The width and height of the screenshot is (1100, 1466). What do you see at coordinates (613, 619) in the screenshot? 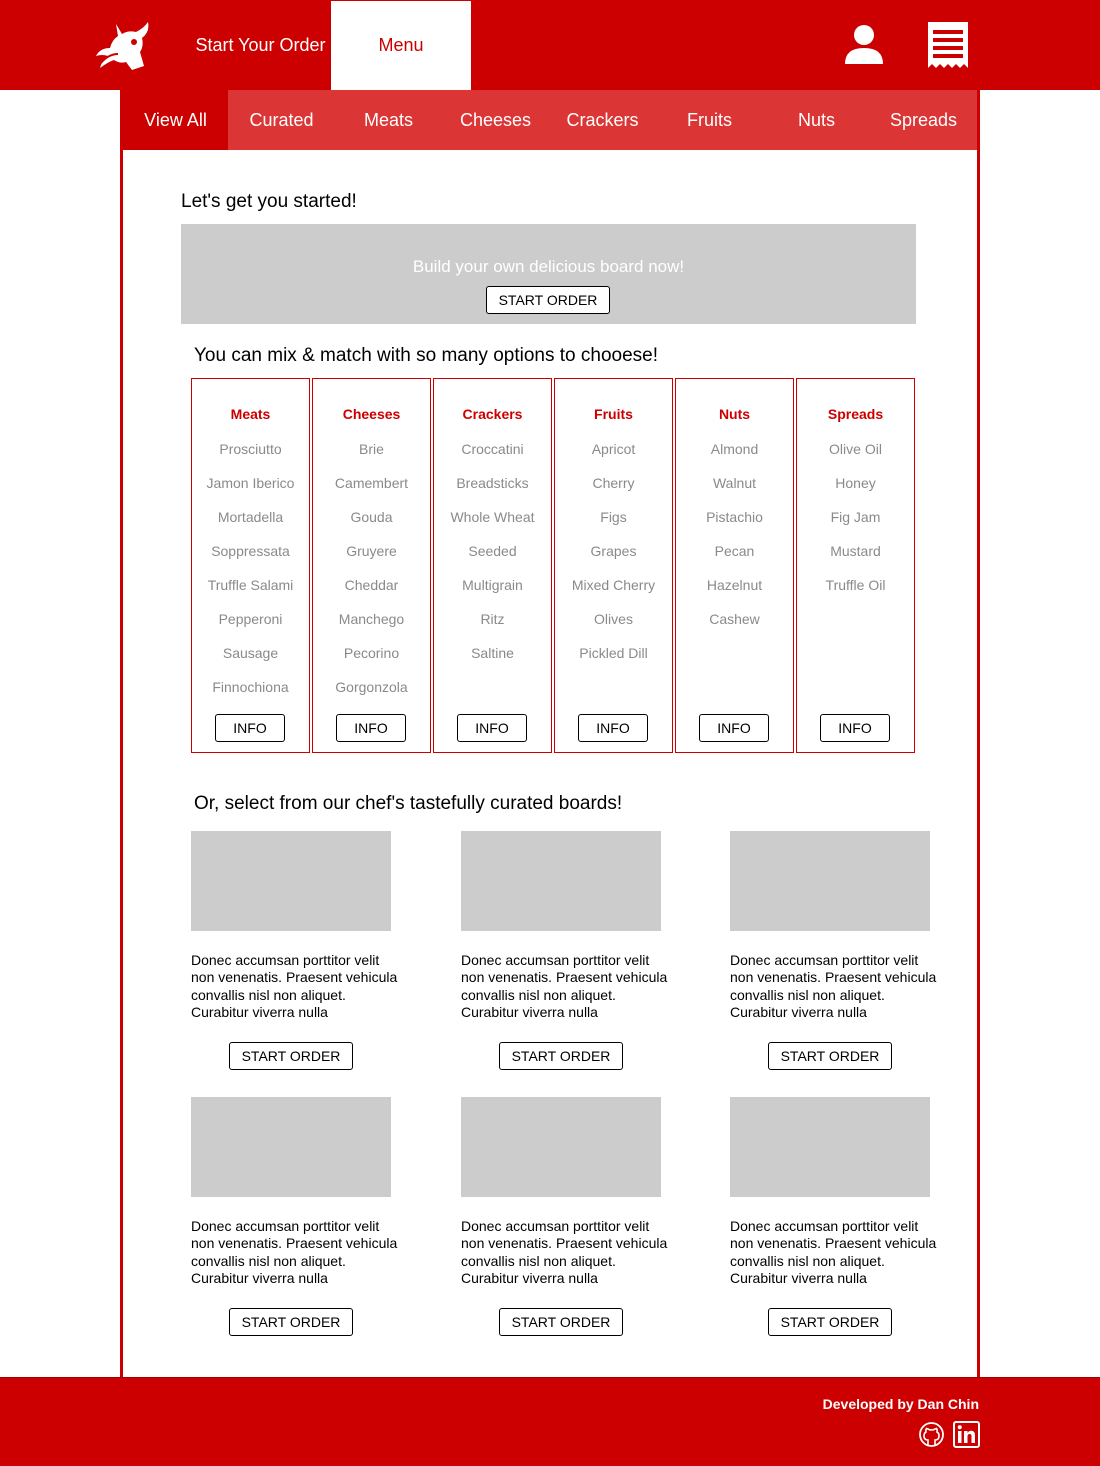
I see `ingredient-item: Olives` at bounding box center [613, 619].